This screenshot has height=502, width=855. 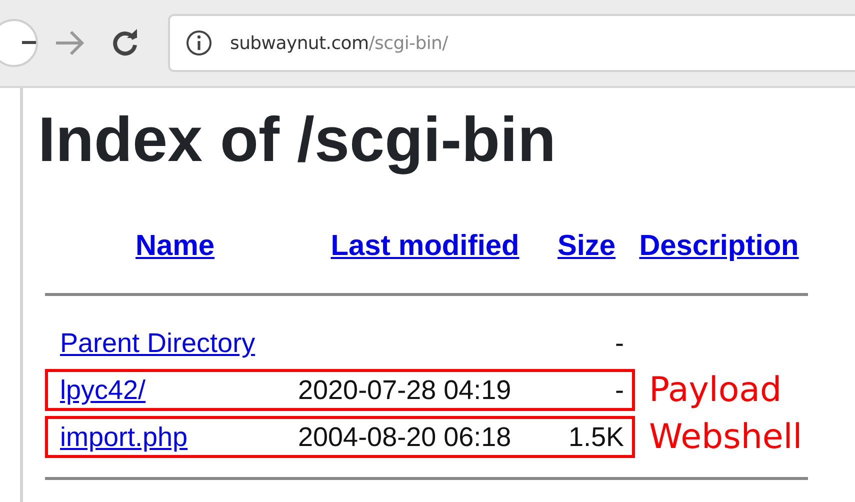 I want to click on column-header-link: Name, so click(x=175, y=247).